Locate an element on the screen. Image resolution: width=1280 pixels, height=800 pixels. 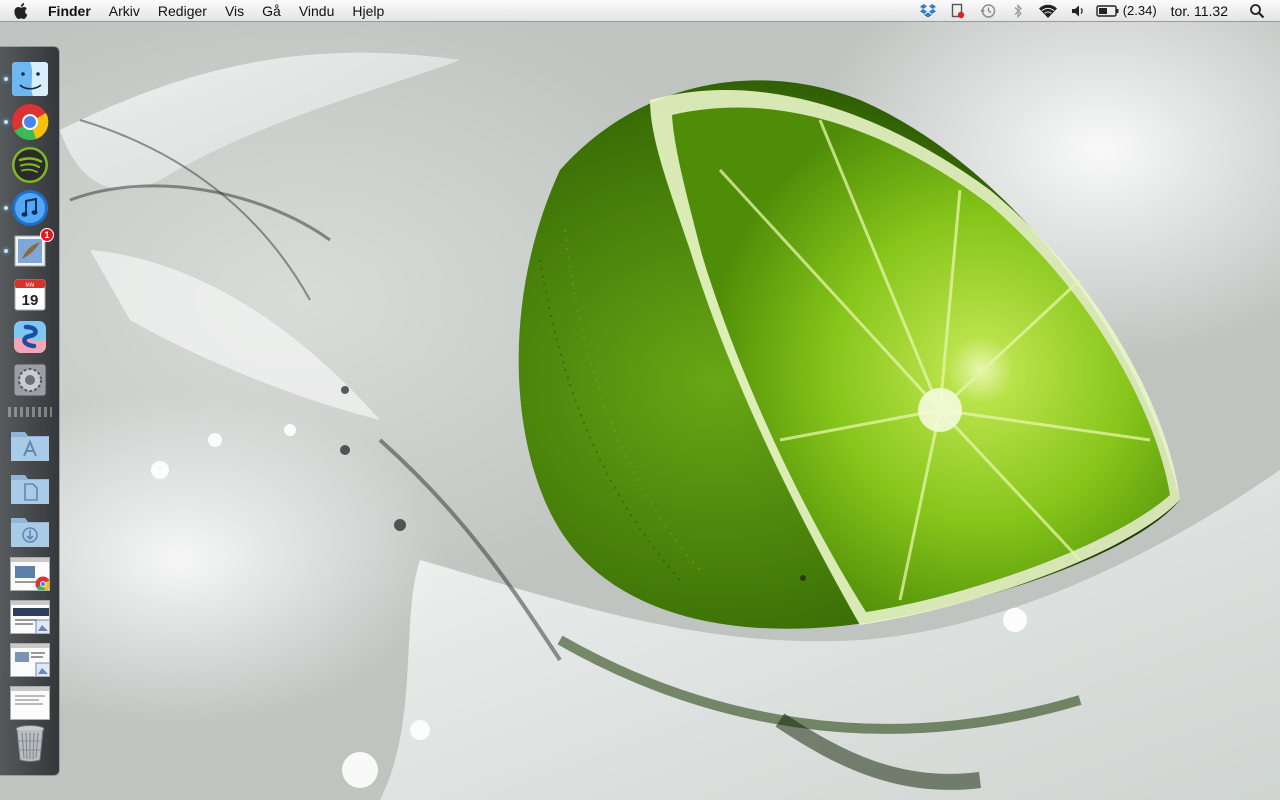
menu-arkiv: Arkiv is located at coordinates (124, 11).